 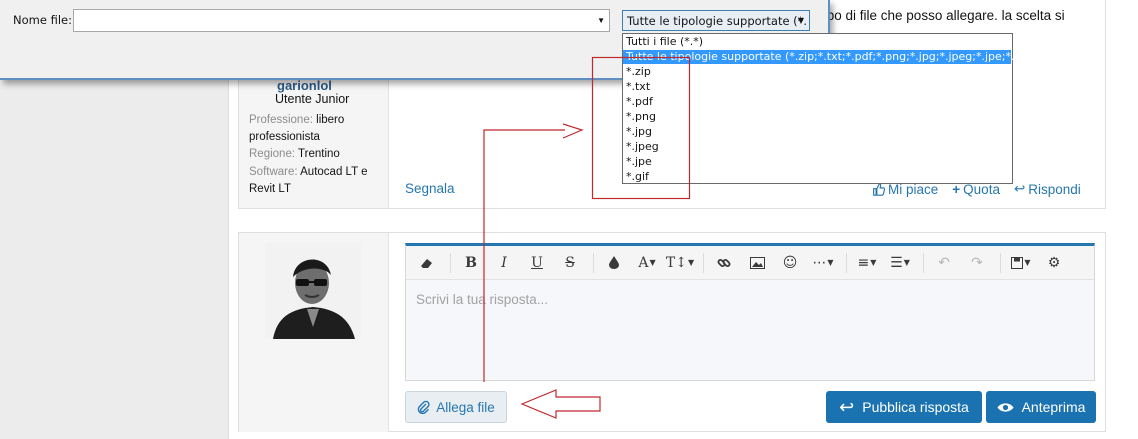 I want to click on list-icon: ☰ ▼, so click(x=900, y=263).